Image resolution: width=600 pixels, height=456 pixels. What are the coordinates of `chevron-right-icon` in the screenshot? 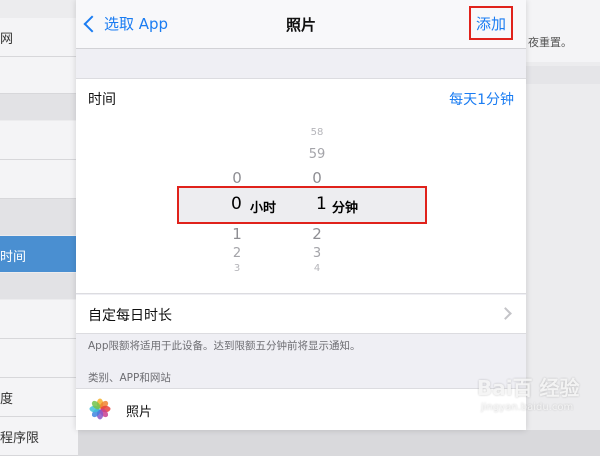 It's located at (505, 313).